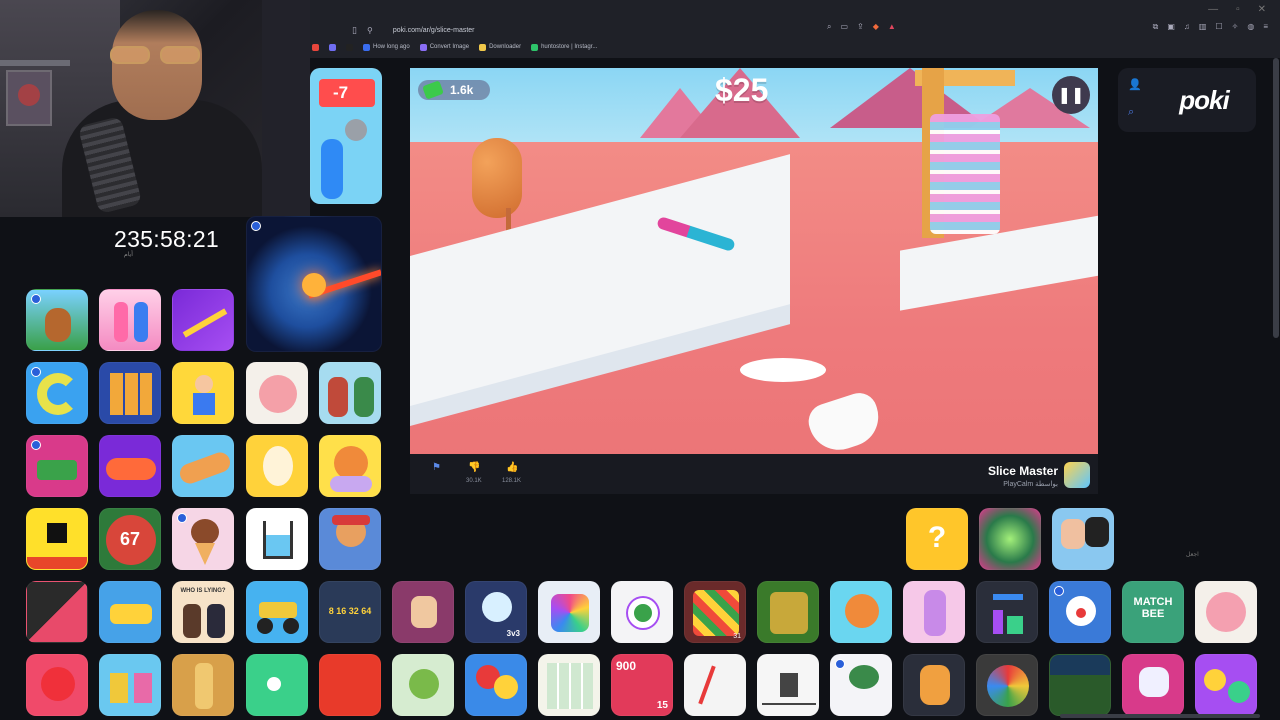 The width and height of the screenshot is (1280, 720). I want to click on like-button: 👍, so click(512, 467).